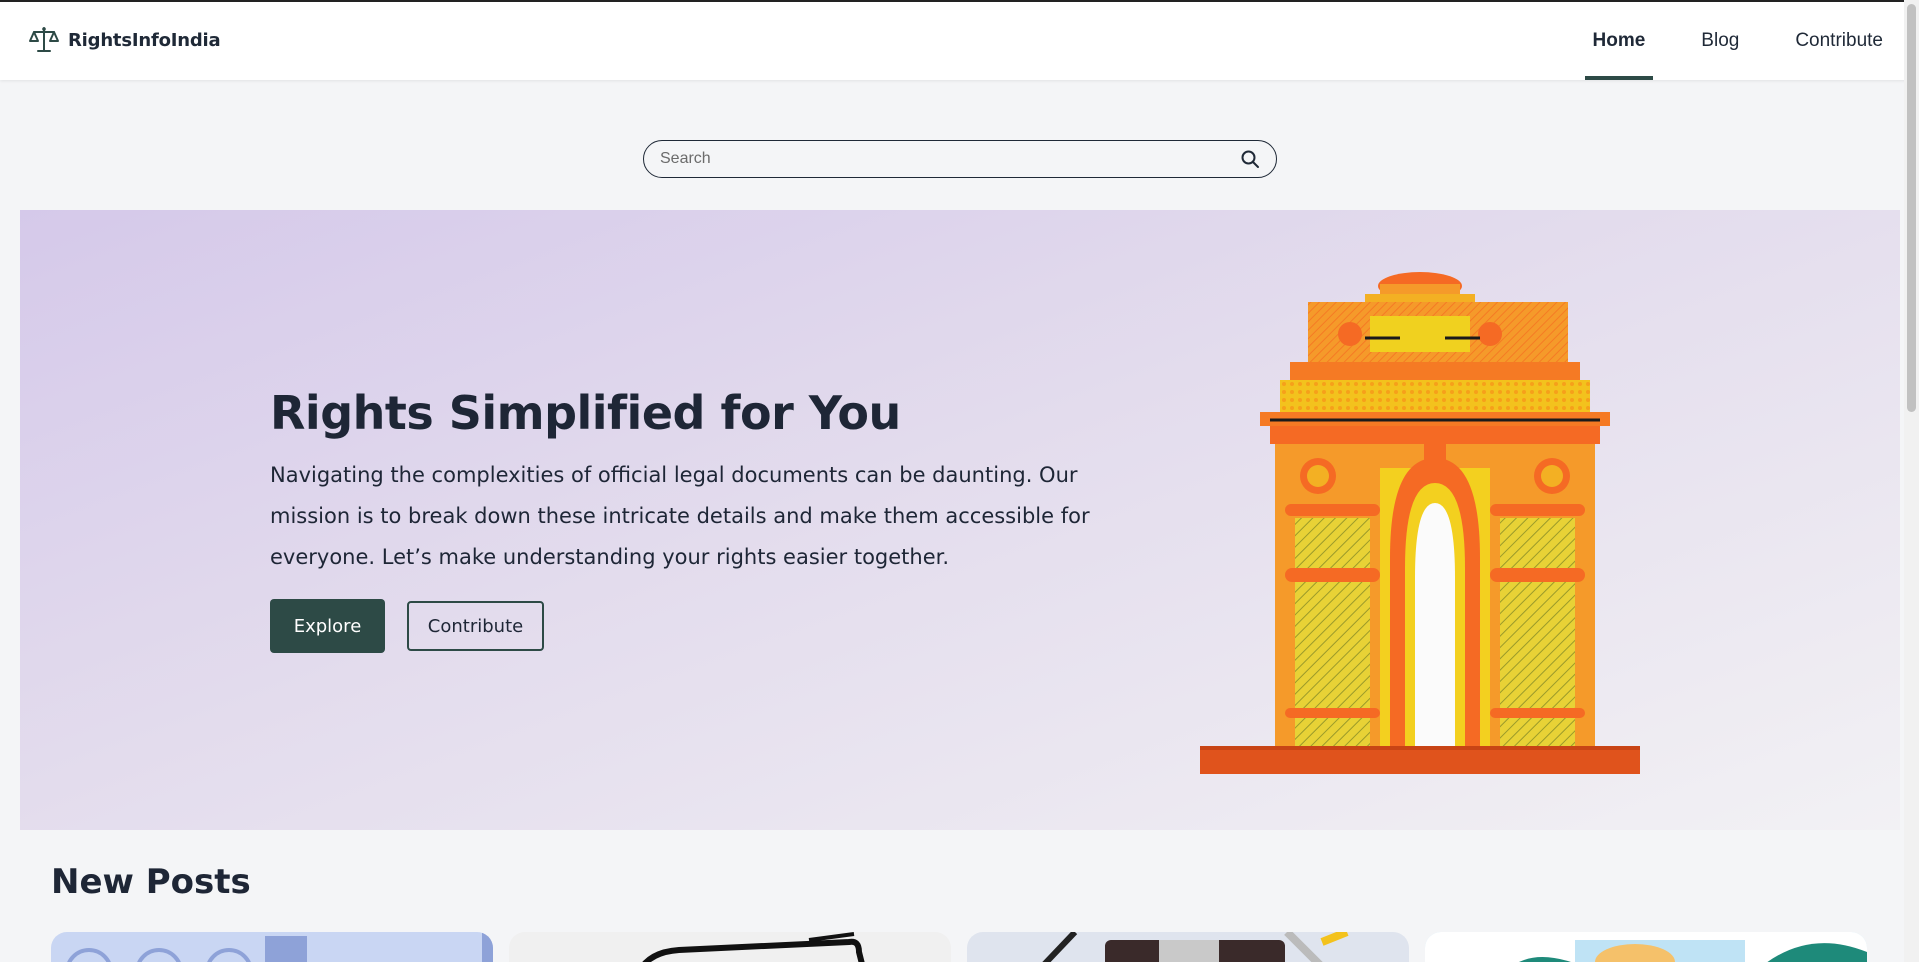  What do you see at coordinates (1420, 523) in the screenshot?
I see `india-gate-illustration` at bounding box center [1420, 523].